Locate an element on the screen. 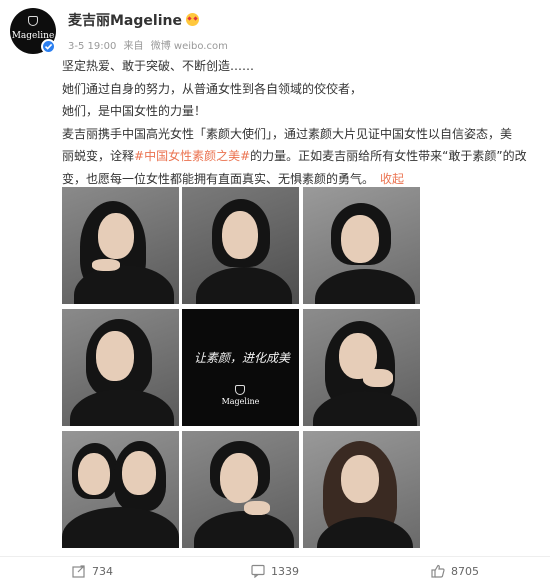  post-meta: 3-5 19:00 来自 微博 weibo.com is located at coordinates (150, 44).